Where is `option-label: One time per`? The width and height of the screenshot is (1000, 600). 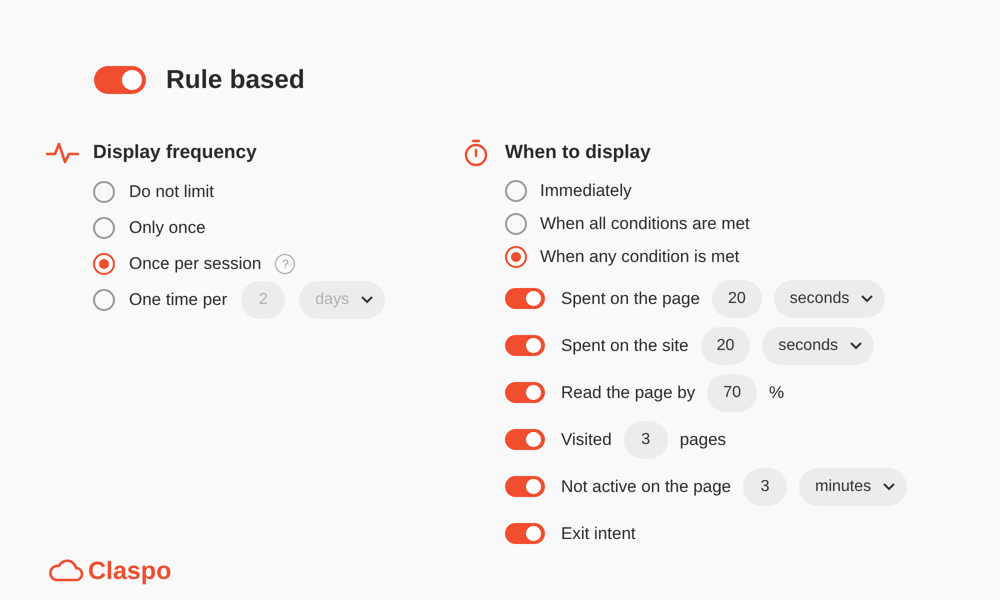 option-label: One time per is located at coordinates (178, 299).